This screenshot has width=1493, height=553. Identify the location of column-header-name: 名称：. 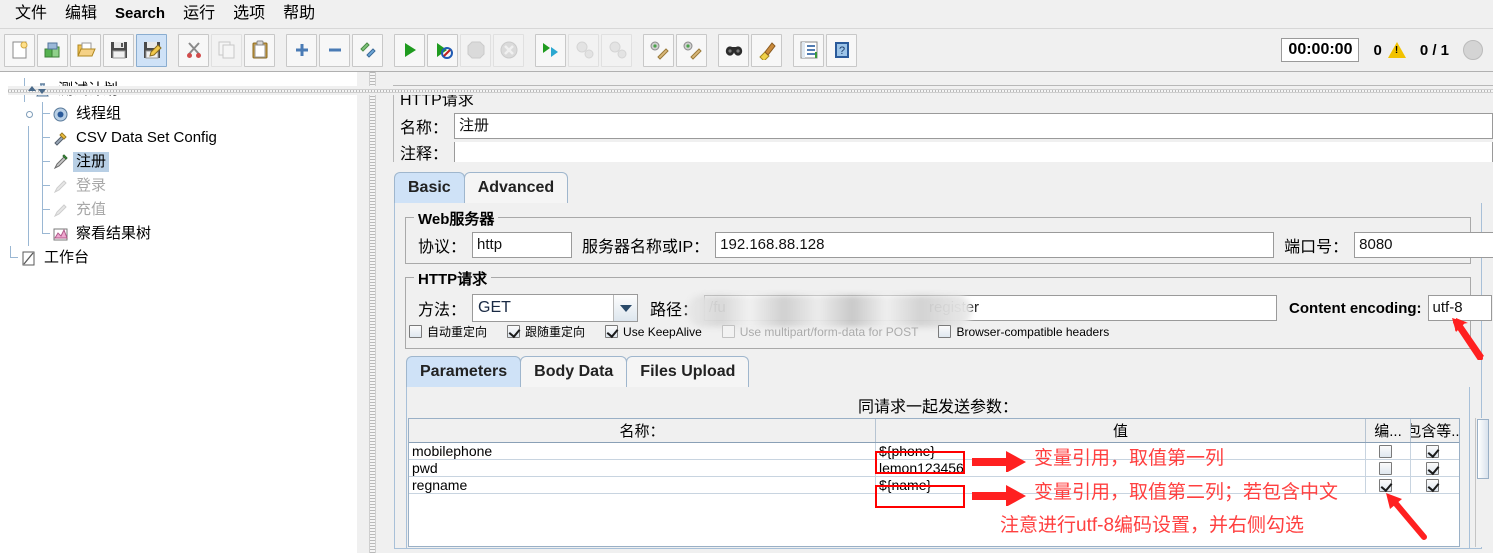
(642, 430).